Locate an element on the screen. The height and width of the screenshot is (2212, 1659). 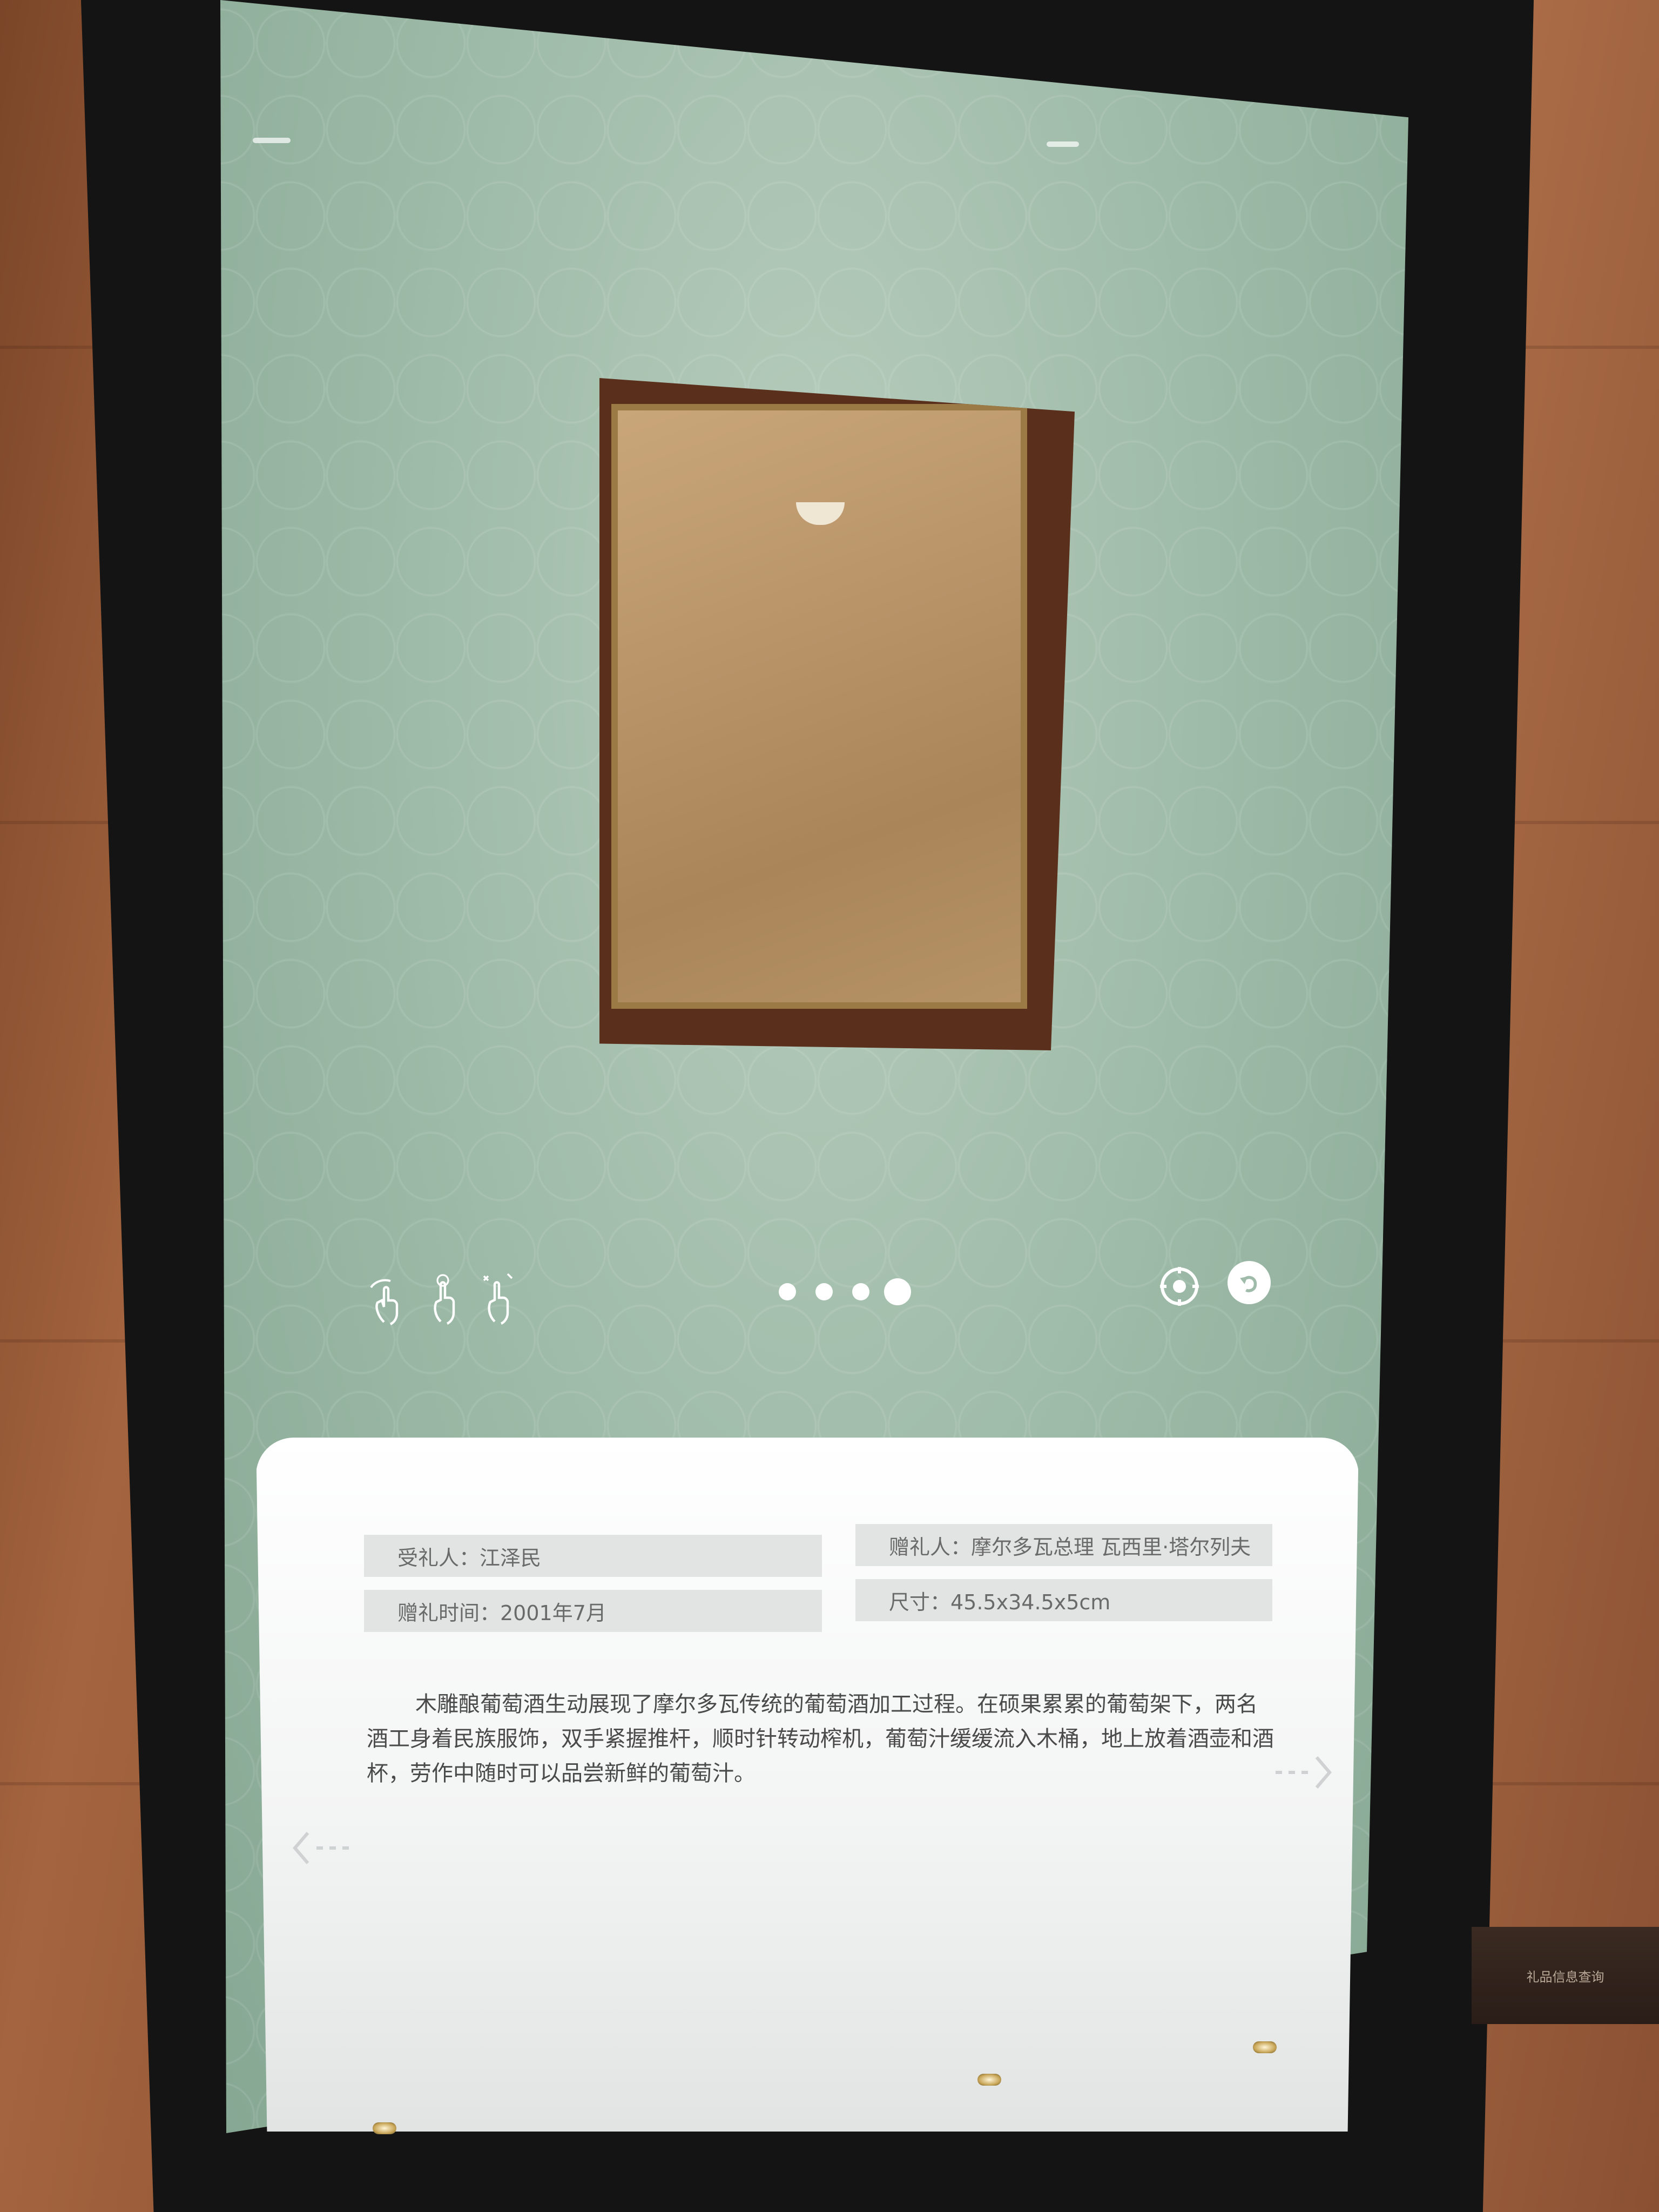
giver-field: 赠礼人：摩尔多瓦总理 瓦西里·塔尔列夫 is located at coordinates (1063, 1545).